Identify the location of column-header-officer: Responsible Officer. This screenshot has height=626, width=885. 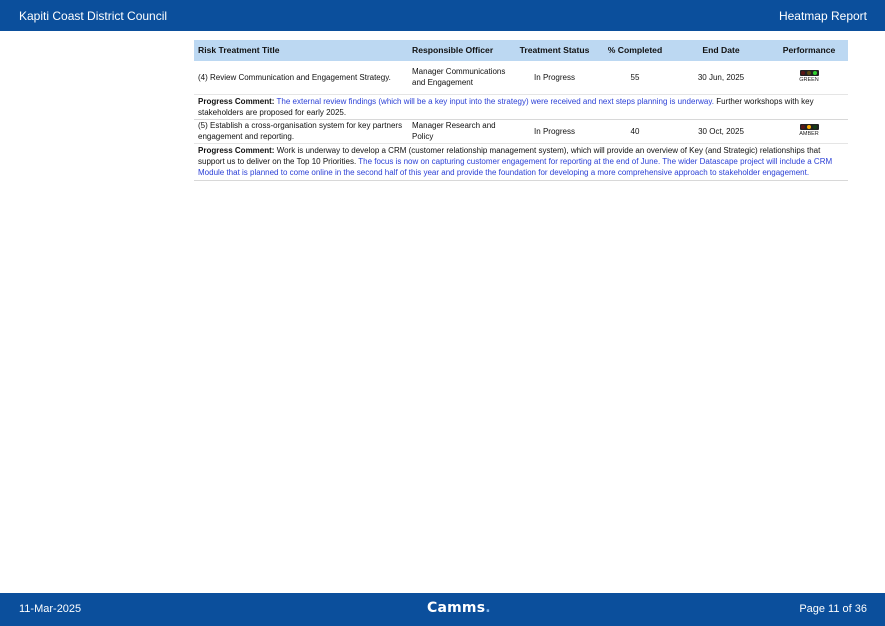
(459, 50).